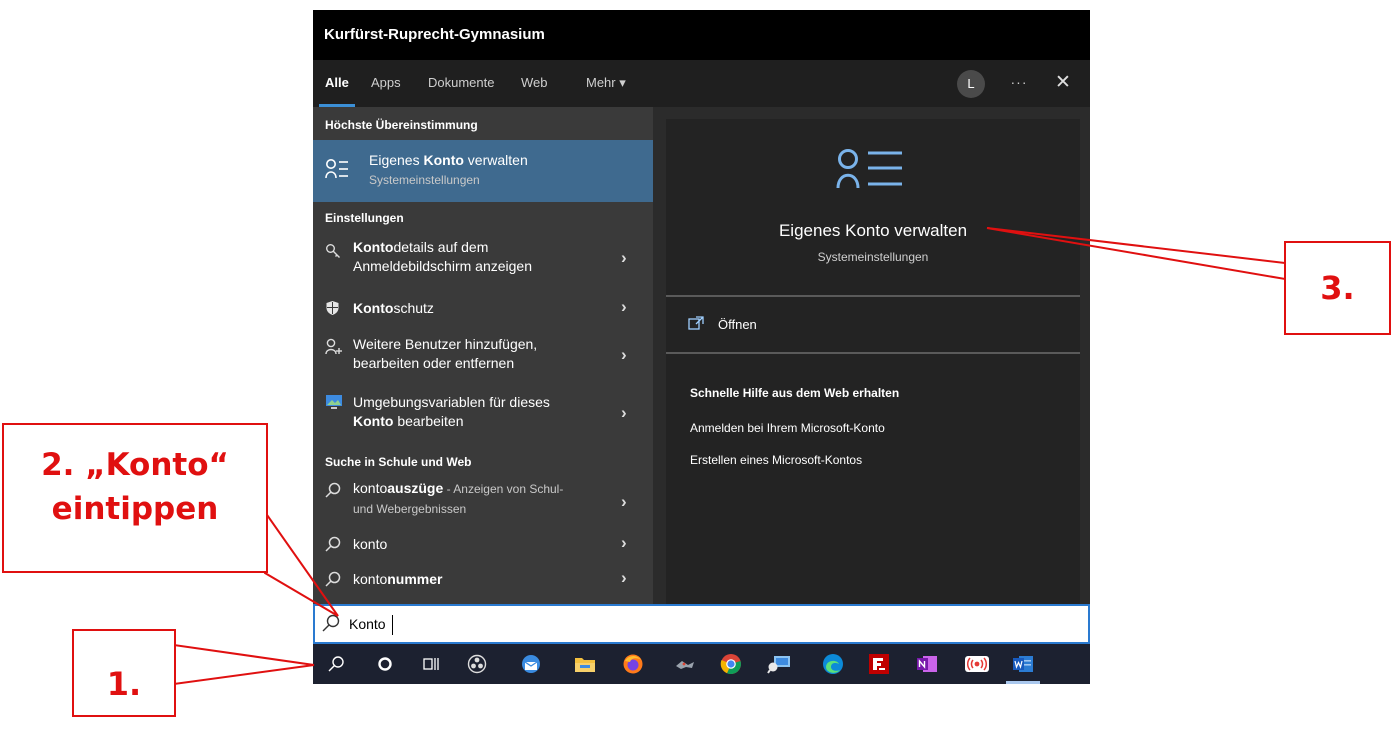  What do you see at coordinates (398, 462) in the screenshot?
I see `web-heading: Suche in Schule und Web` at bounding box center [398, 462].